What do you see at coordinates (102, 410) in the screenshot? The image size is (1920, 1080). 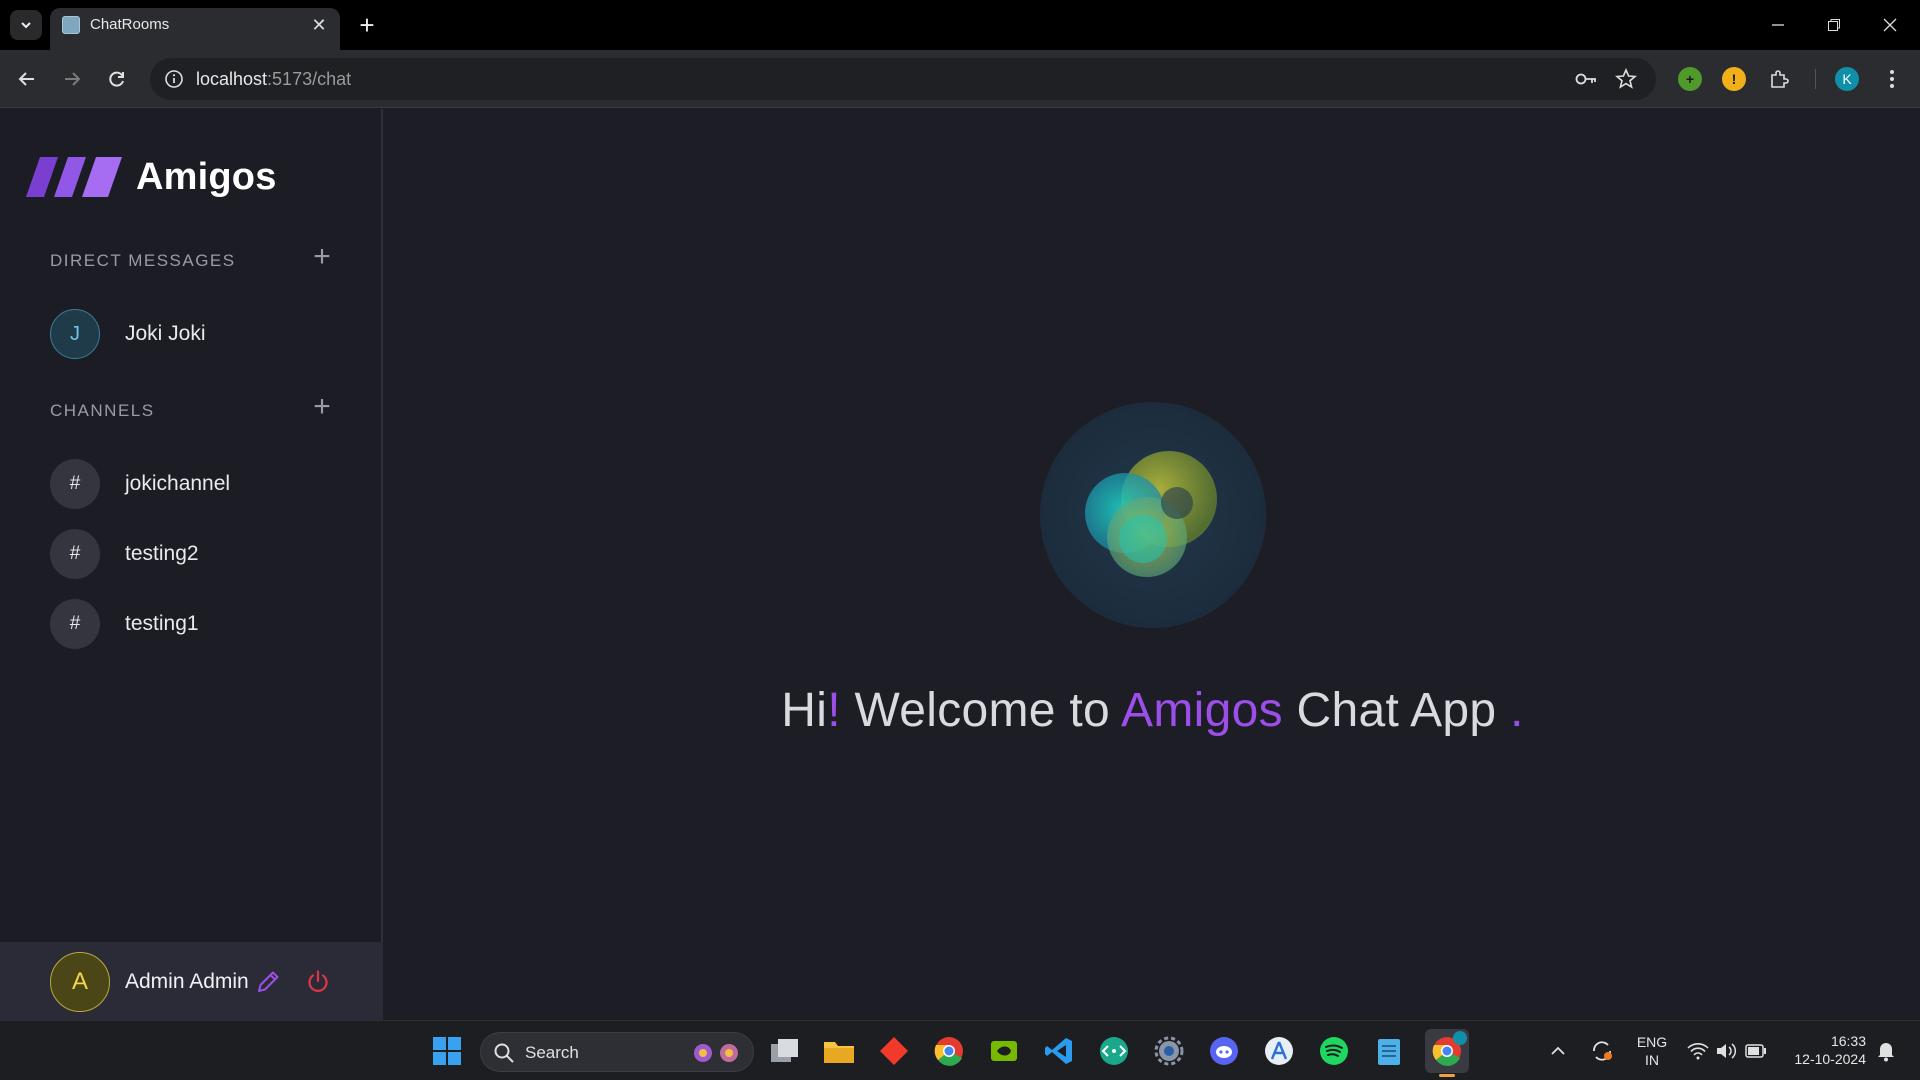 I see `channels-title: CHANNELS` at bounding box center [102, 410].